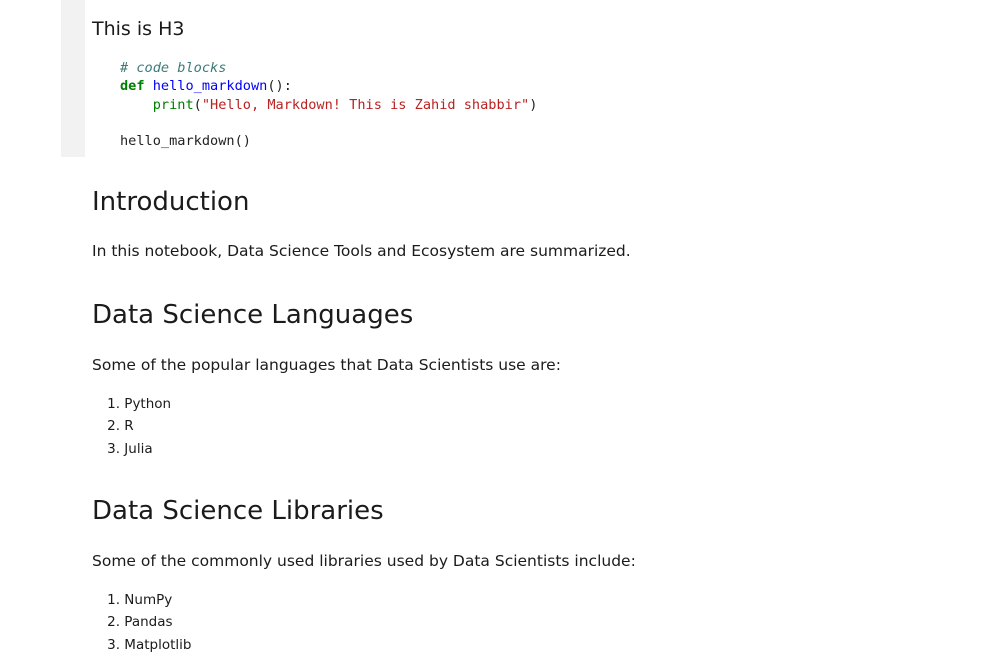 The width and height of the screenshot is (984, 668). Describe the element at coordinates (148, 404) in the screenshot. I see `list-label: Python` at that location.